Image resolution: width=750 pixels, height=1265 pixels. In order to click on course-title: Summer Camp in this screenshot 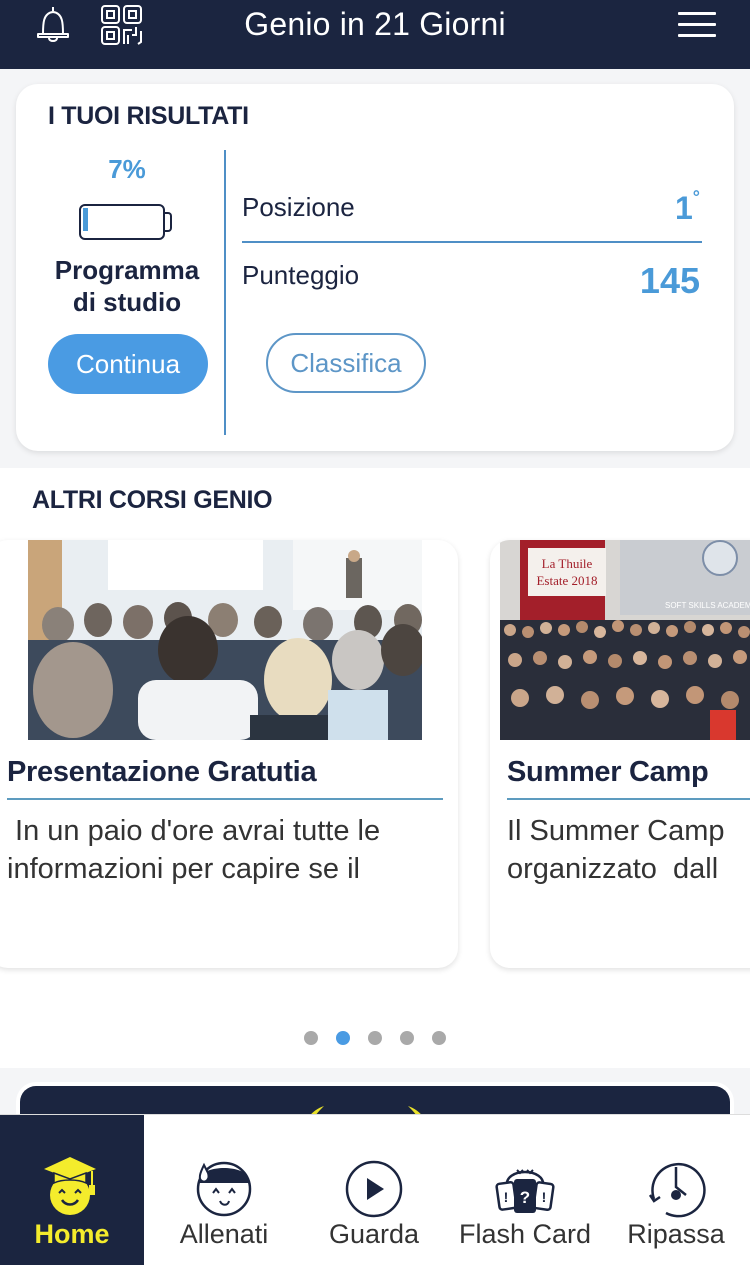, I will do `click(608, 772)`.